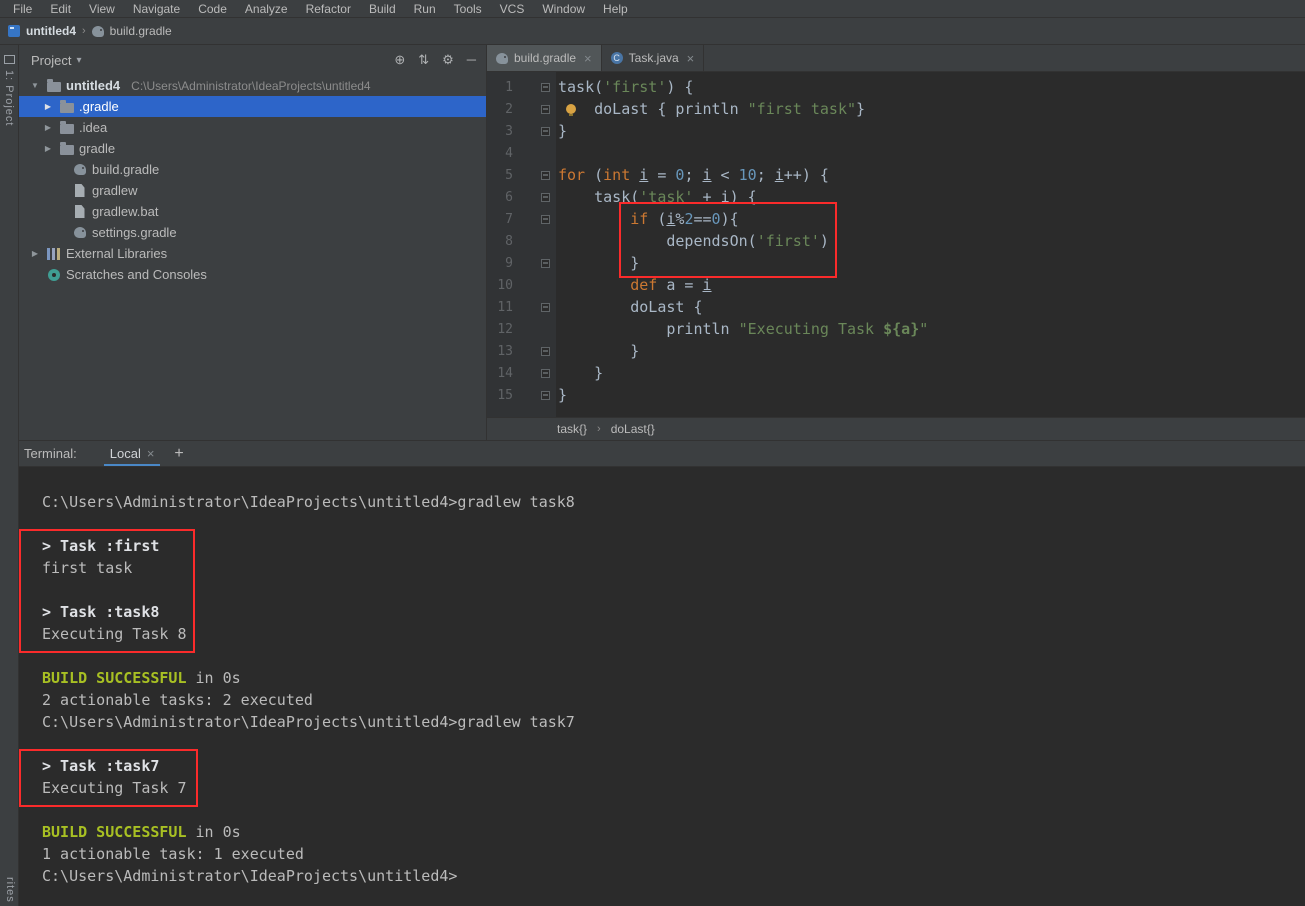  What do you see at coordinates (896, 219) in the screenshot?
I see `code-line: 7 if (i%2==0){` at bounding box center [896, 219].